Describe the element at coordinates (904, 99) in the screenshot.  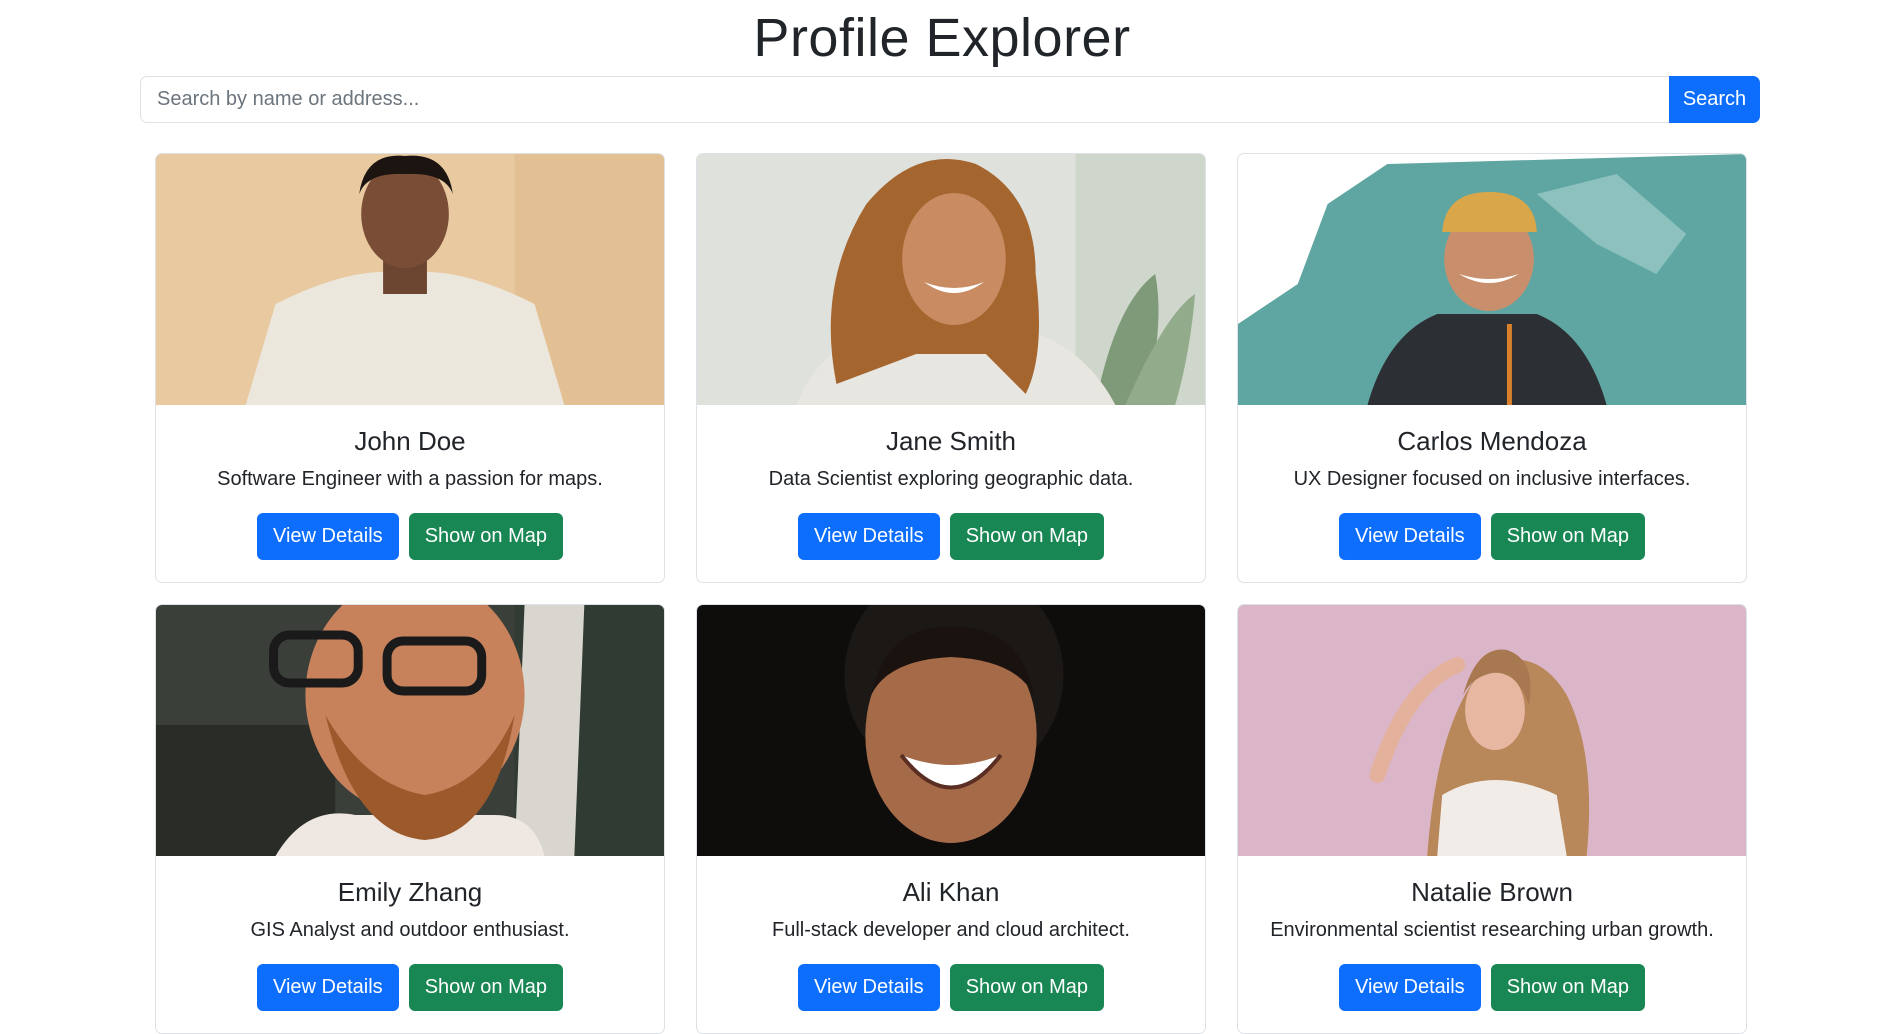
I see `search-input` at that location.